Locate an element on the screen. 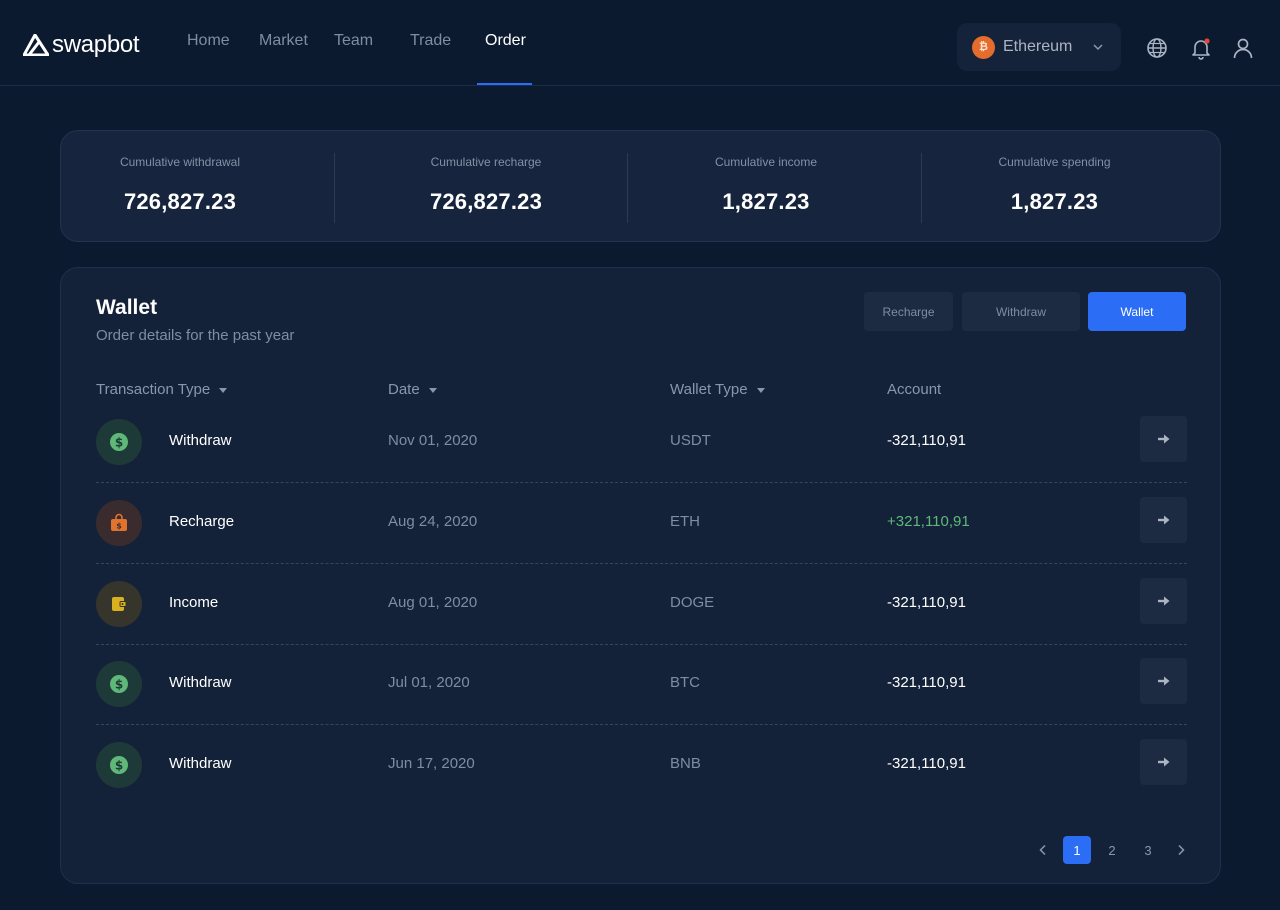 Image resolution: width=1280 pixels, height=910 pixels. active-nav-indicator is located at coordinates (504, 84).